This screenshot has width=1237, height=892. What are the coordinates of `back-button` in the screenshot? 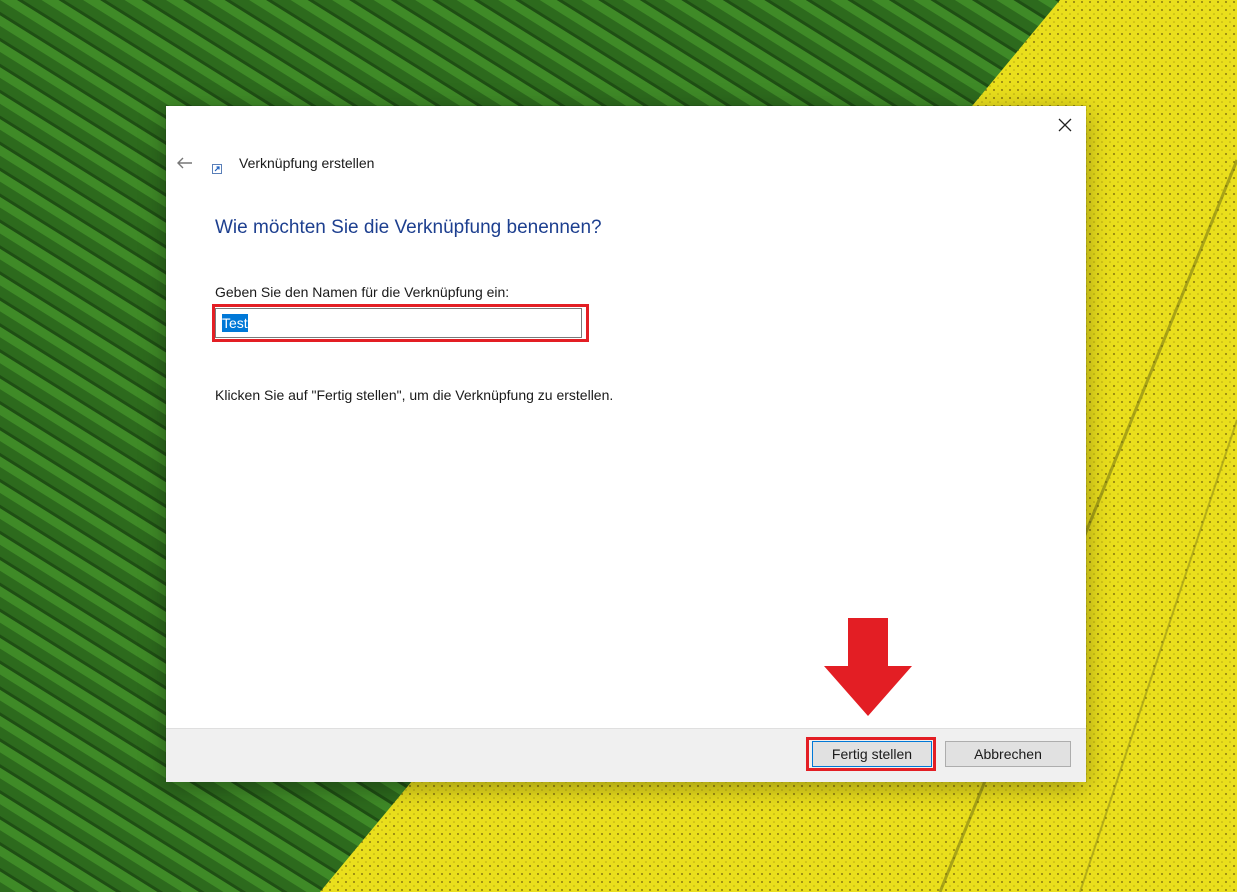 It's located at (185, 163).